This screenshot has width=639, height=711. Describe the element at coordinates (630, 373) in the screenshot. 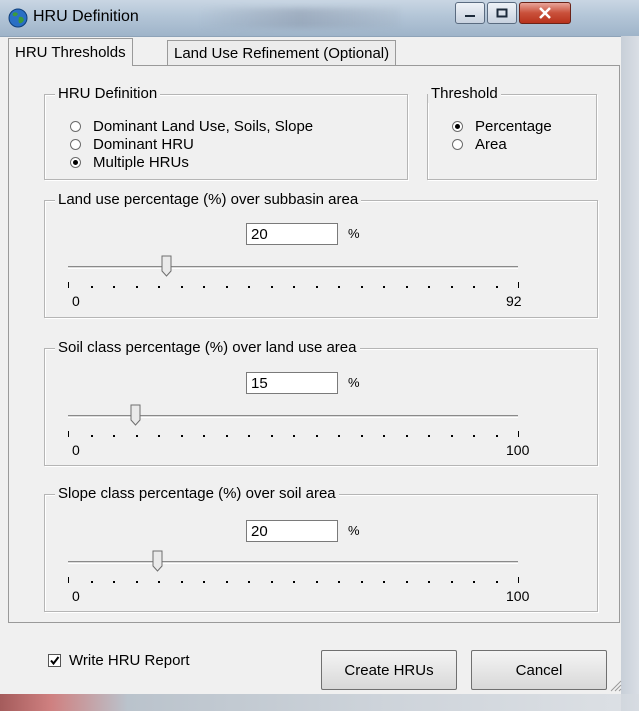

I see `background-window-strip` at that location.